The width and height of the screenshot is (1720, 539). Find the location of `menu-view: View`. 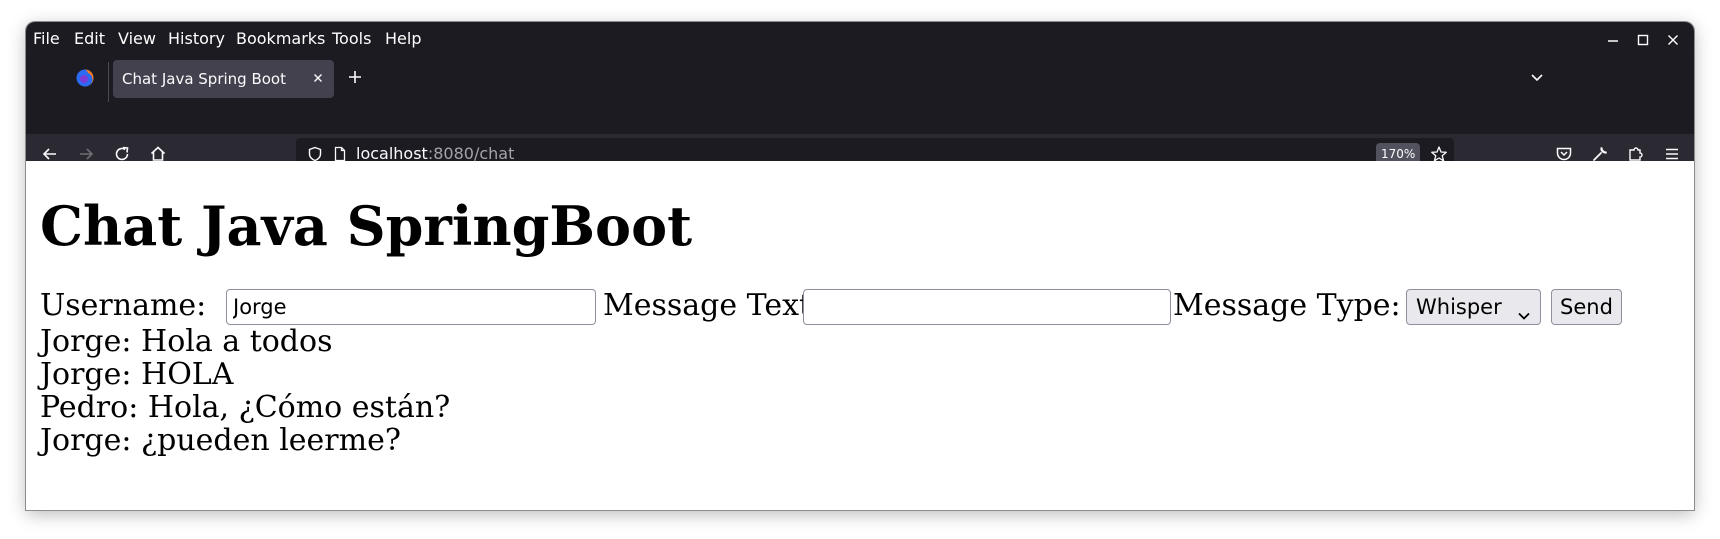

menu-view: View is located at coordinates (137, 38).